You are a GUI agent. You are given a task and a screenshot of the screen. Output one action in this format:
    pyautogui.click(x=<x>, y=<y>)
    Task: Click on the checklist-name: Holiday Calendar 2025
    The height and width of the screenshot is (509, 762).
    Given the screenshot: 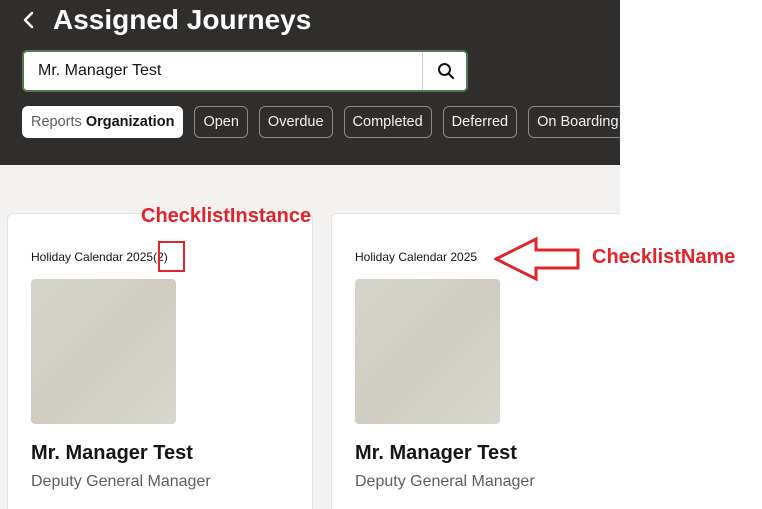 What is the action you would take?
    pyautogui.click(x=416, y=257)
    